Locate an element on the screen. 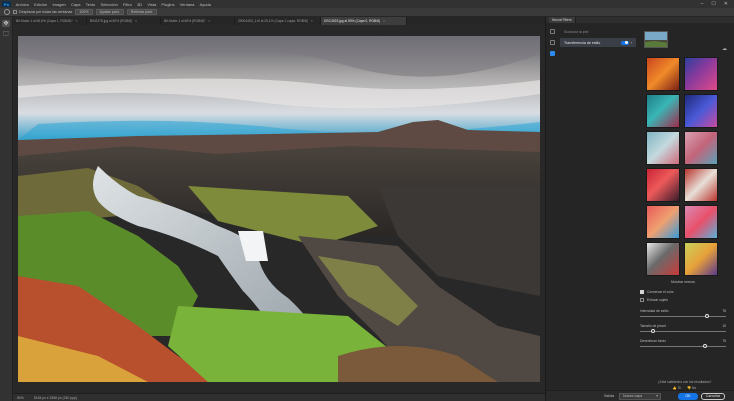 The width and height of the screenshot is (734, 401). maximize-icon: ☐ is located at coordinates (713, 4).